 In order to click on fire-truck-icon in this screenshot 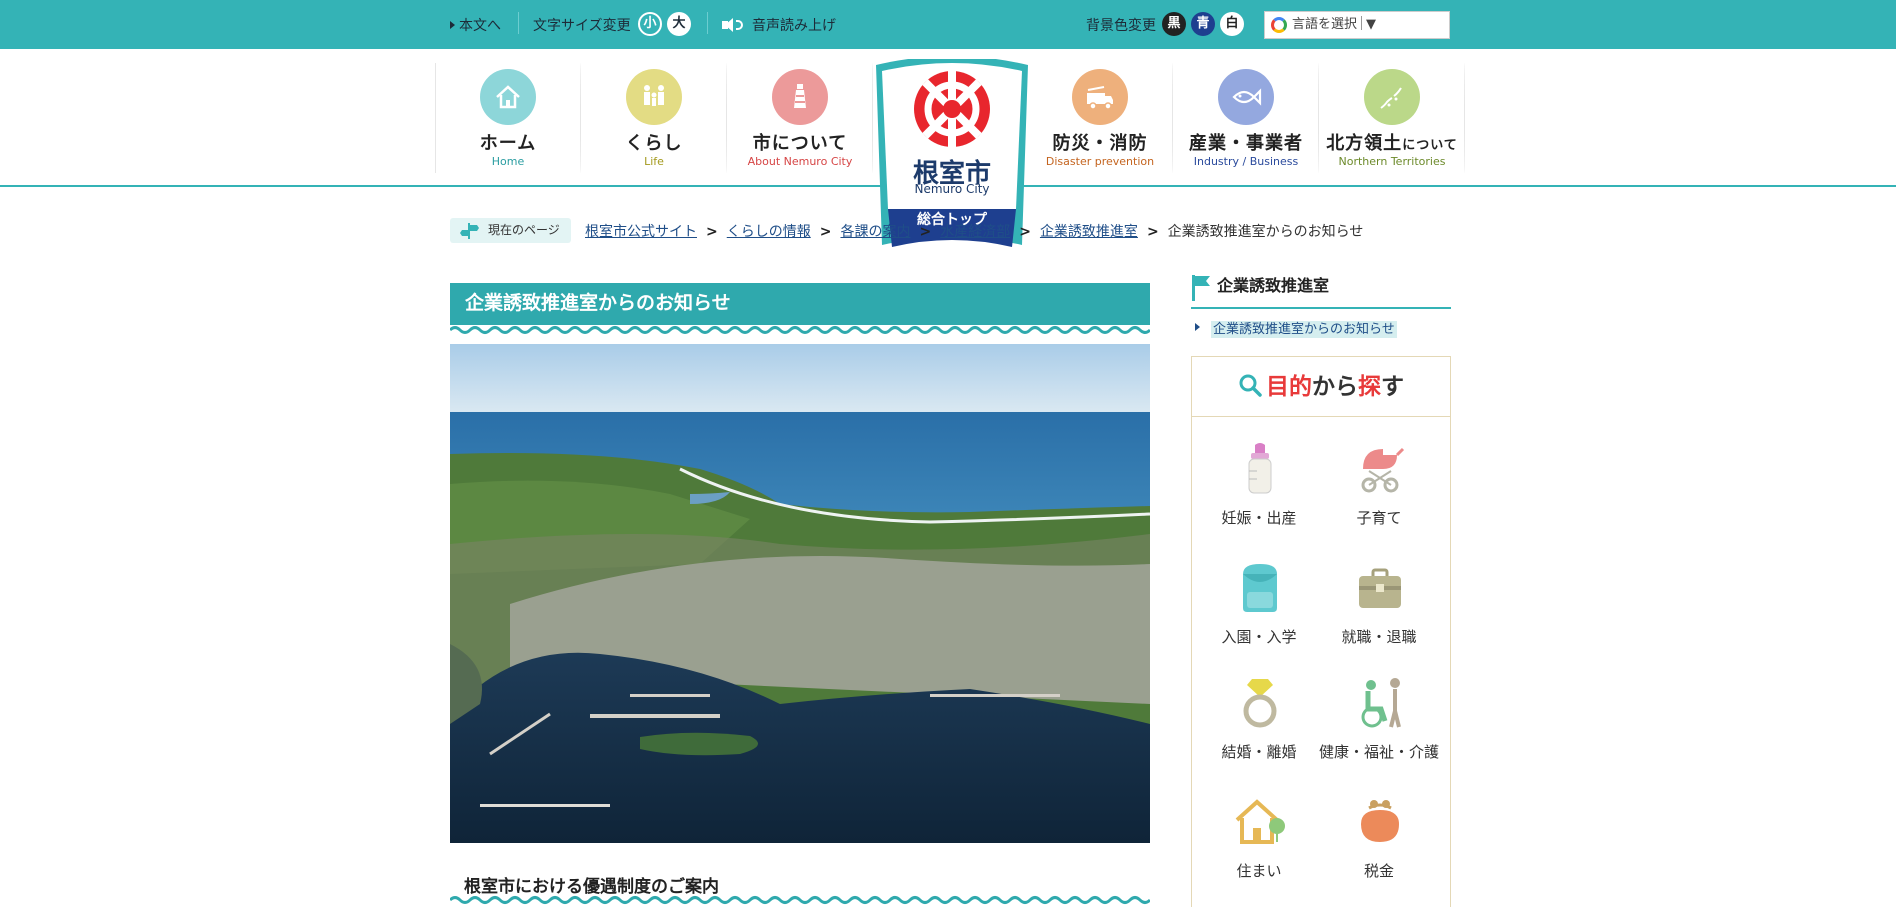, I will do `click(1100, 97)`.